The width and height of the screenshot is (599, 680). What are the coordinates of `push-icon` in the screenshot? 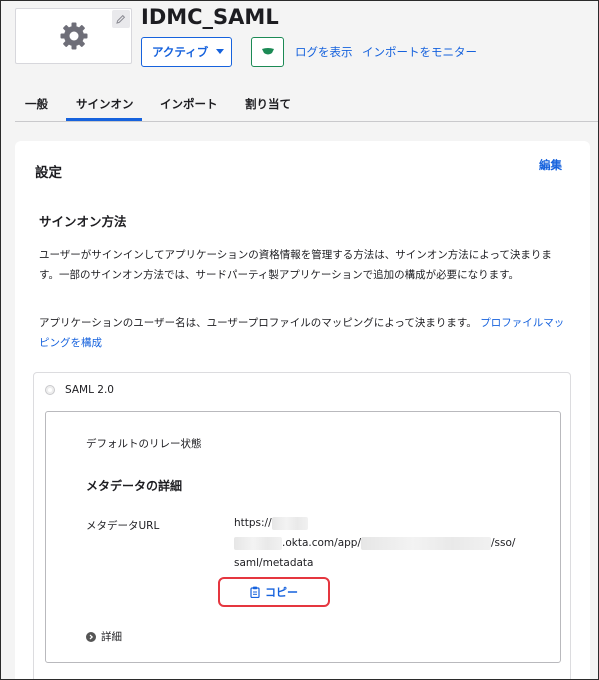 It's located at (267, 51).